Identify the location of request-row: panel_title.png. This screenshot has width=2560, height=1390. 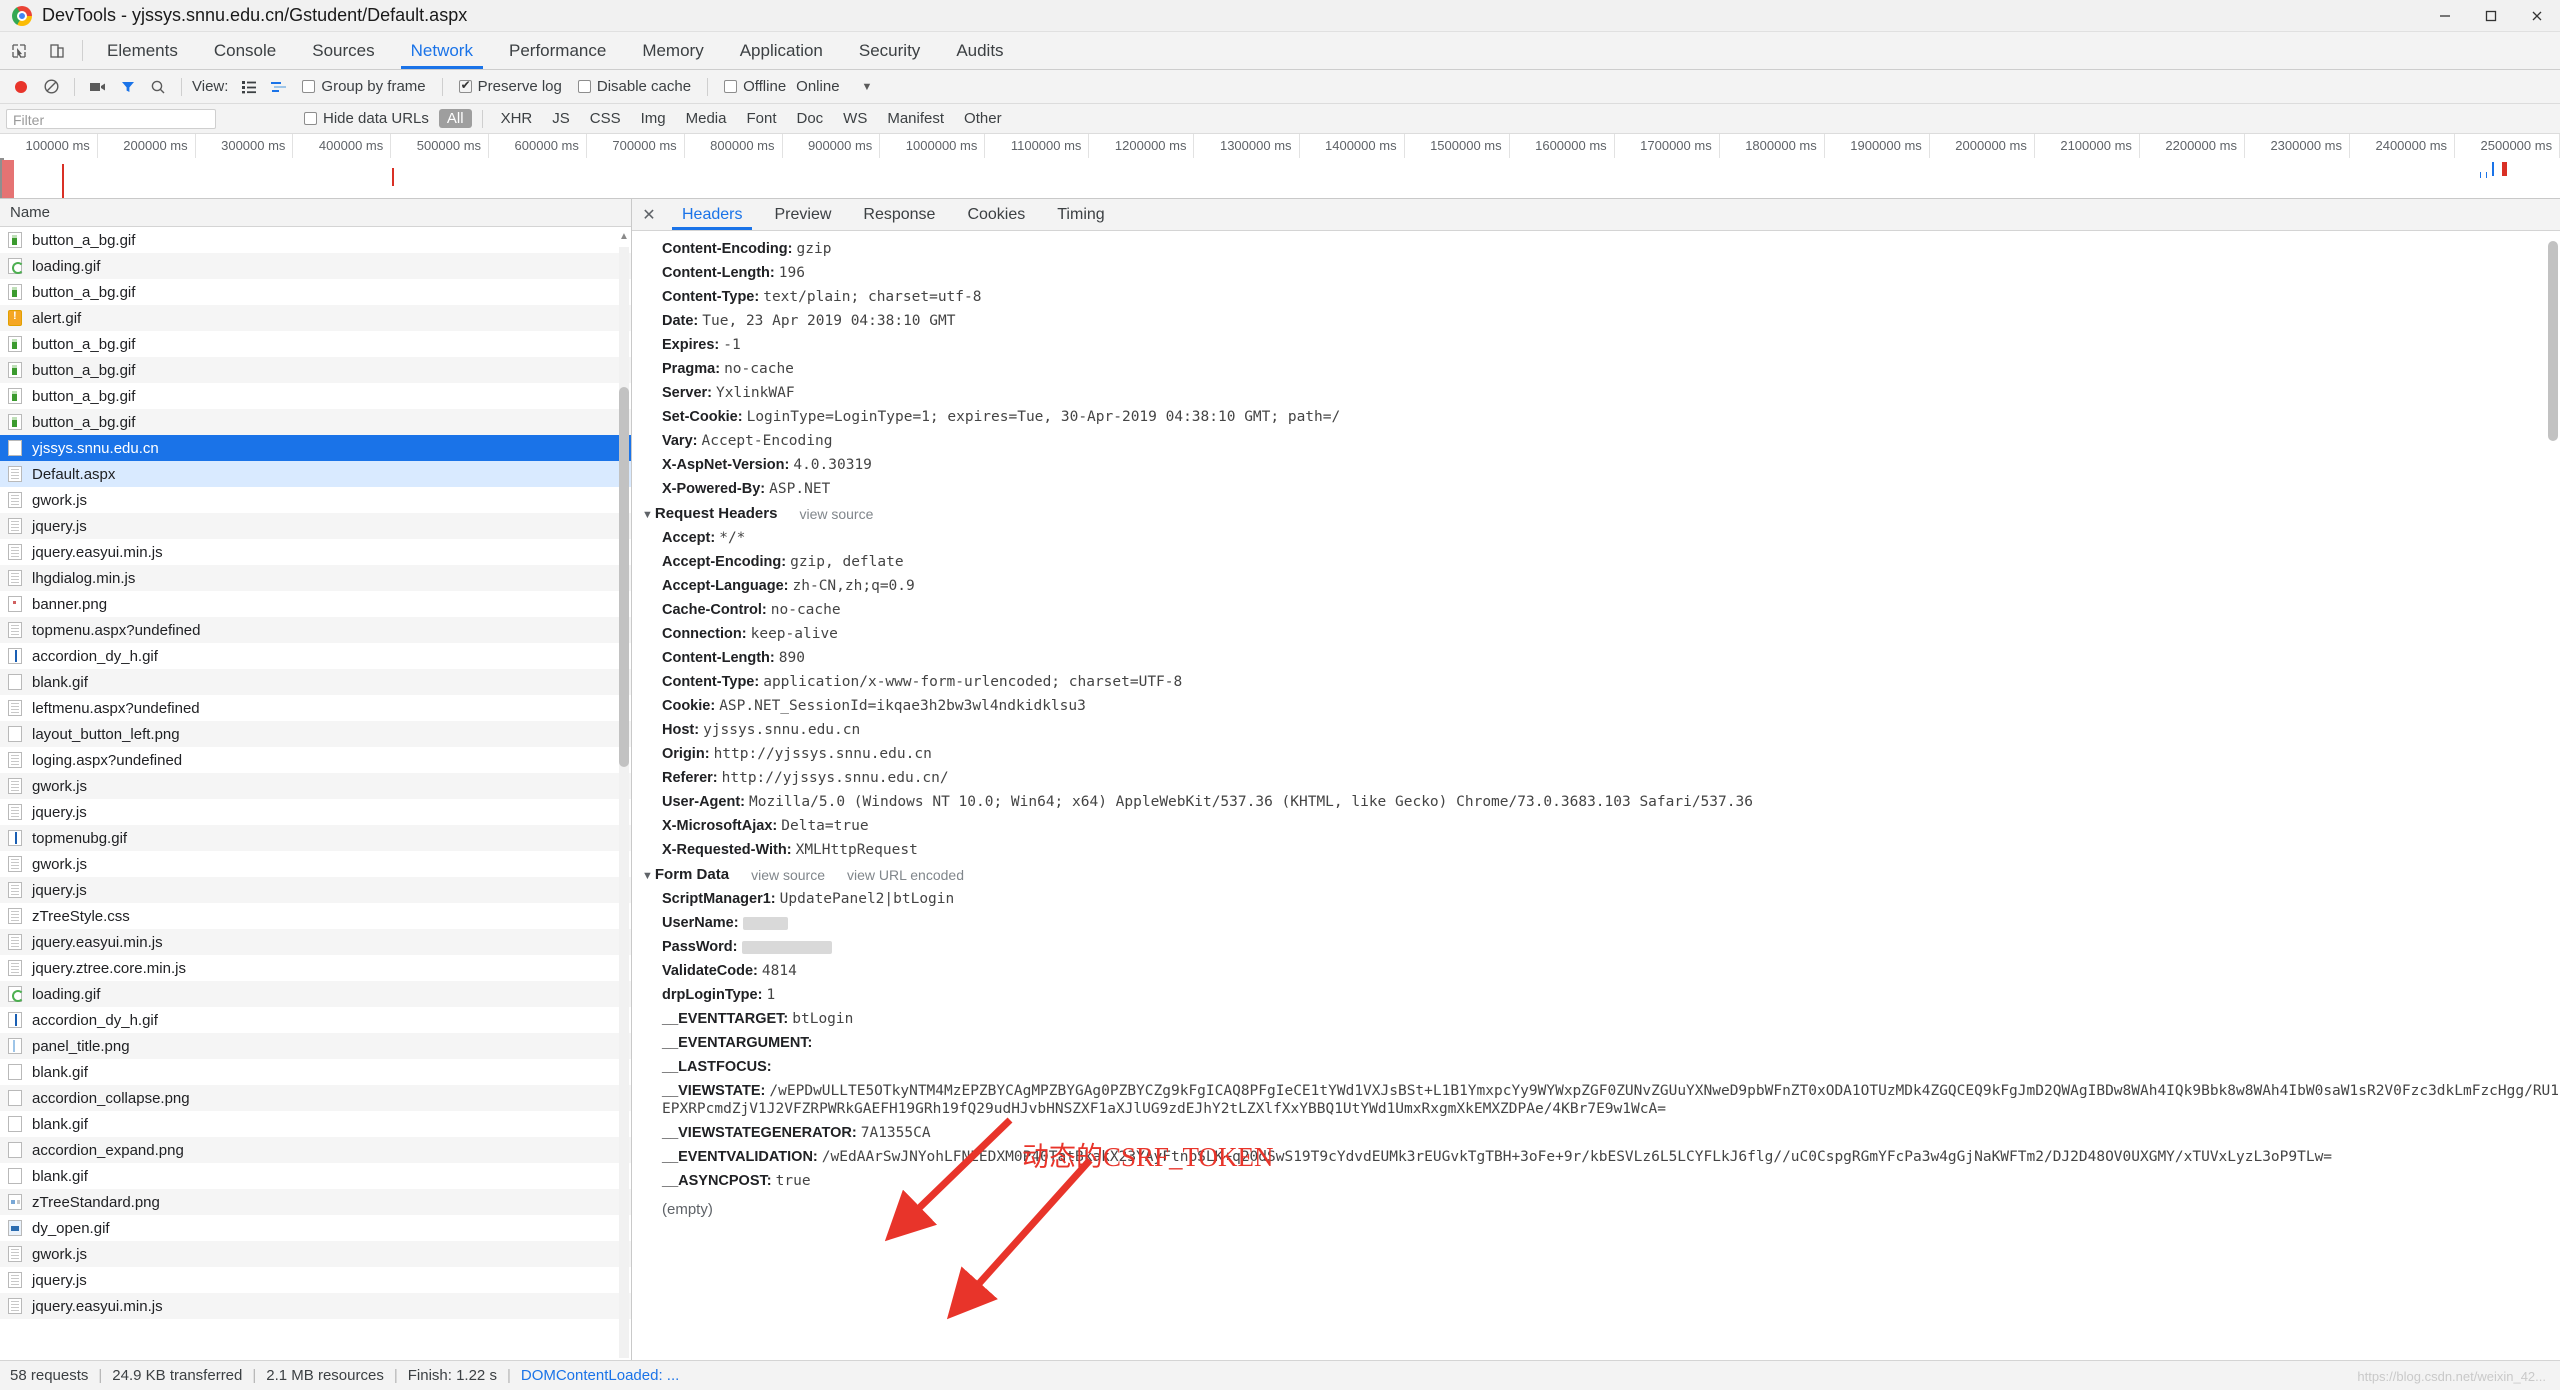
(315, 1046).